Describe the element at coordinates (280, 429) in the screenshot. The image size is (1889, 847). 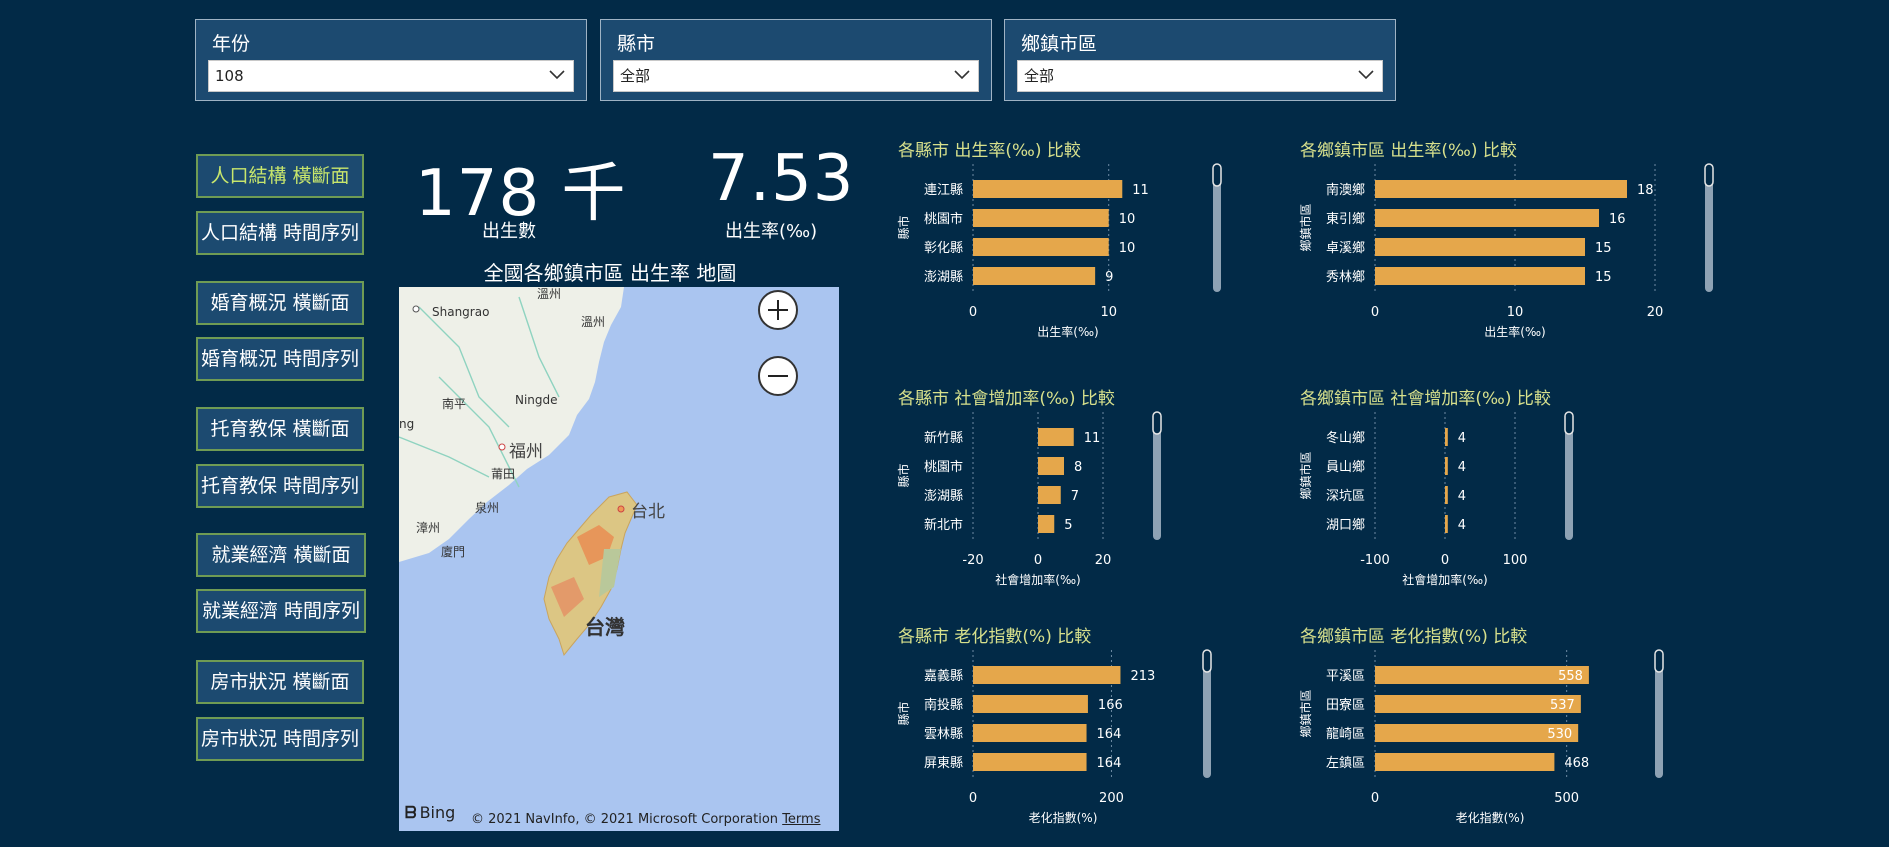
I see `nav-childcare-cross-section: 托育教保 橫斷面` at that location.